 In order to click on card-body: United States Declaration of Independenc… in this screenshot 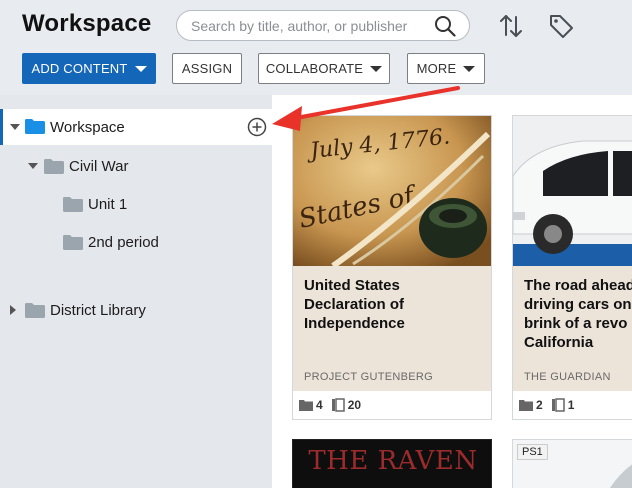, I will do `click(392, 328)`.